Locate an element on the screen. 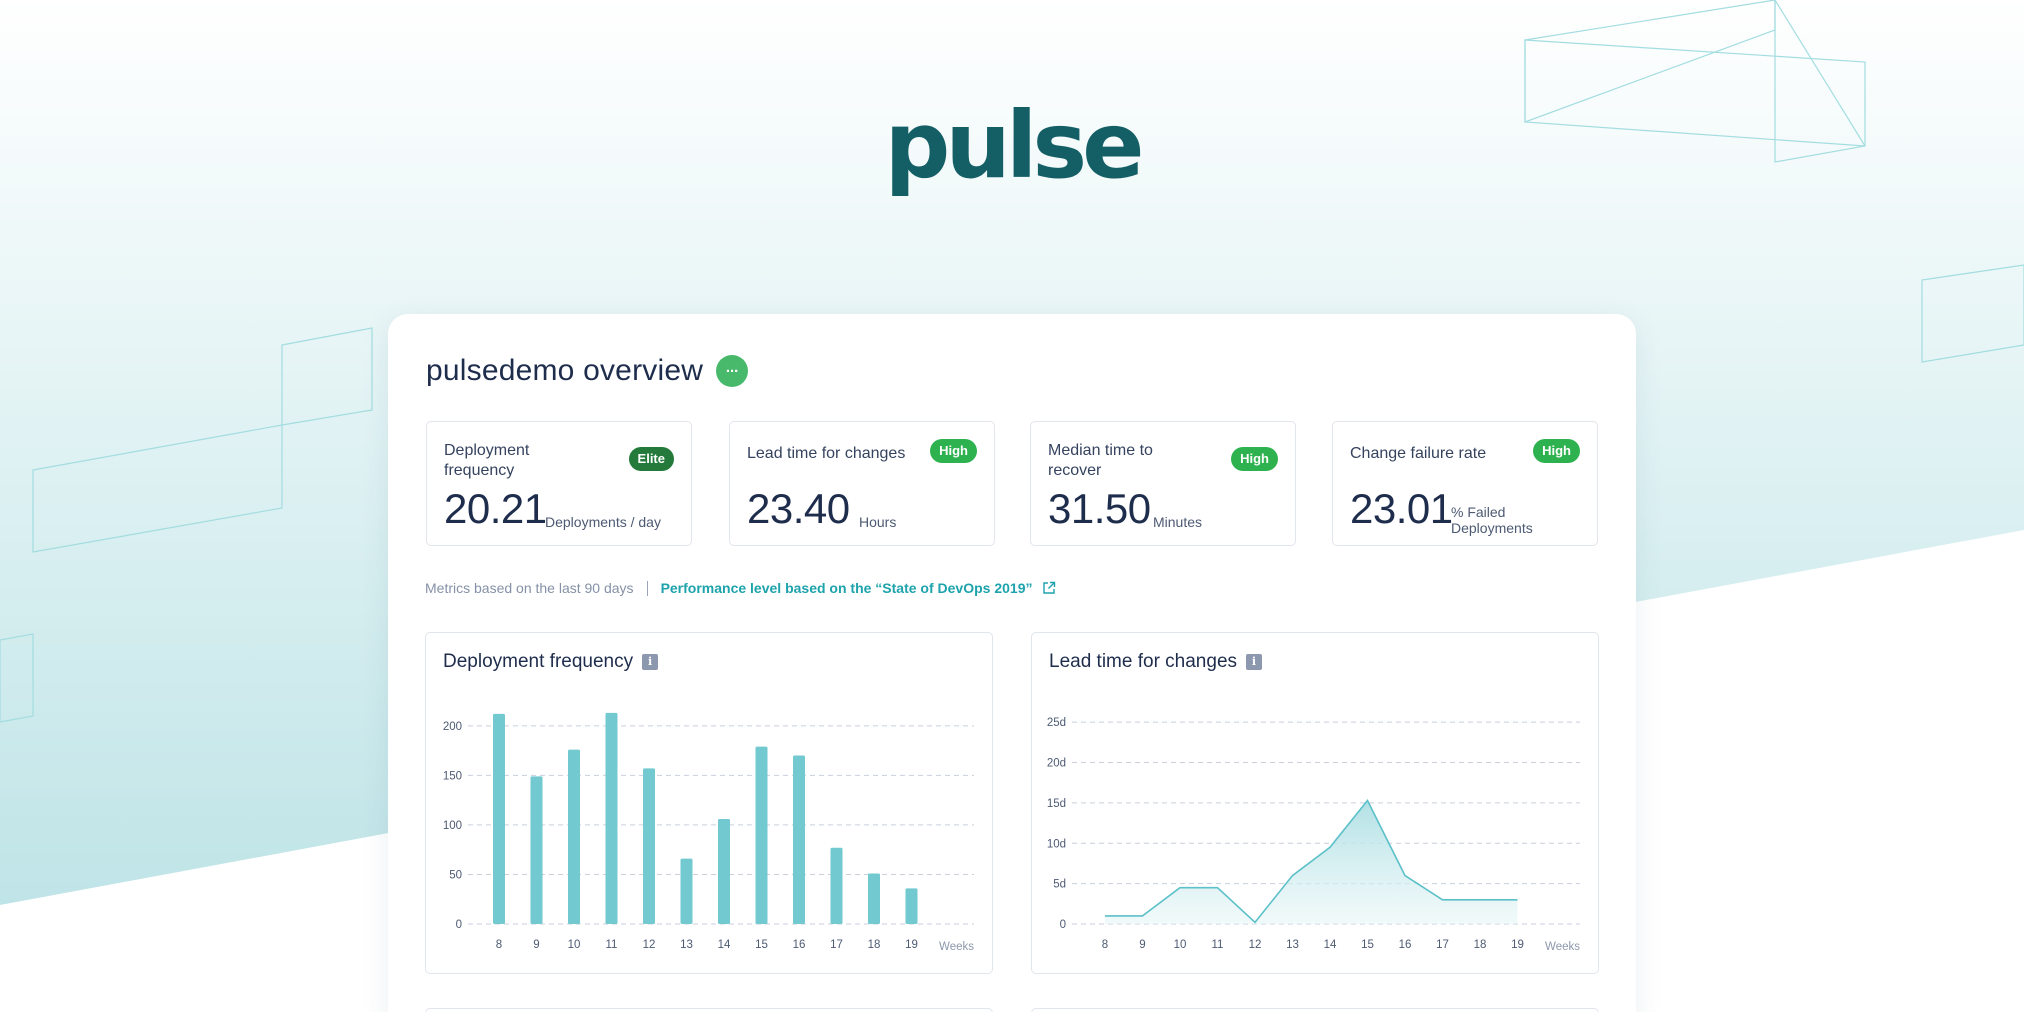  metric-label: Median time to recover is located at coordinates (1100, 460).